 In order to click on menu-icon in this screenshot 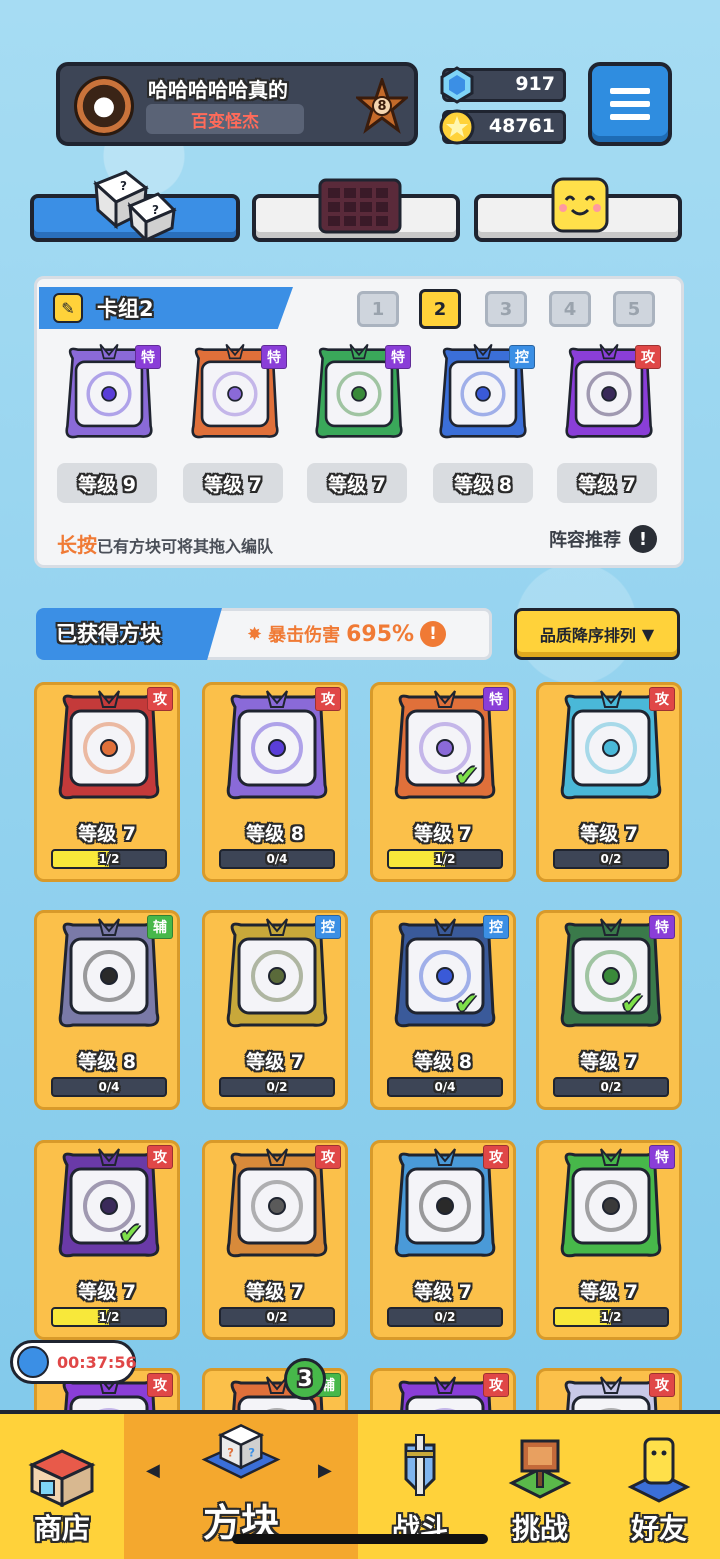, I will do `click(630, 91)`.